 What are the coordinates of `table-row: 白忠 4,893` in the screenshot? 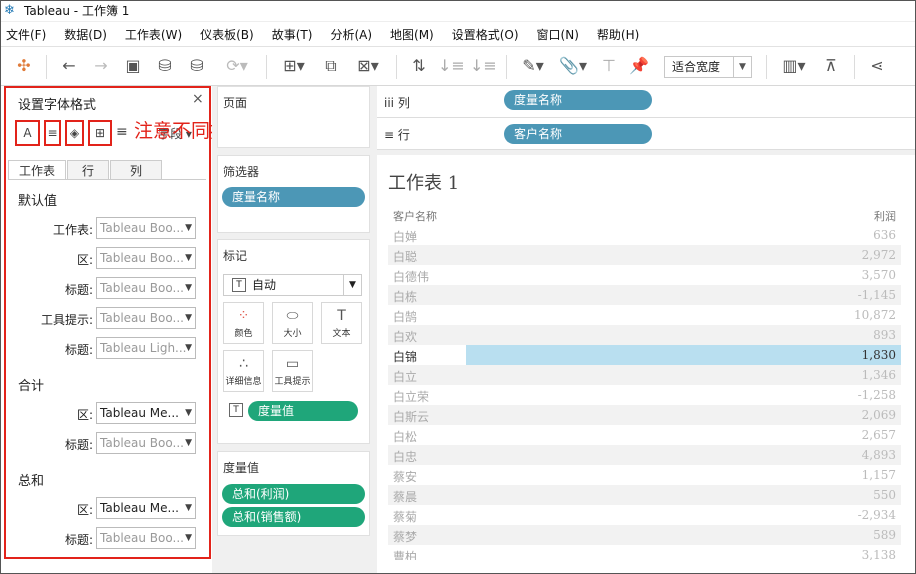 It's located at (644, 455).